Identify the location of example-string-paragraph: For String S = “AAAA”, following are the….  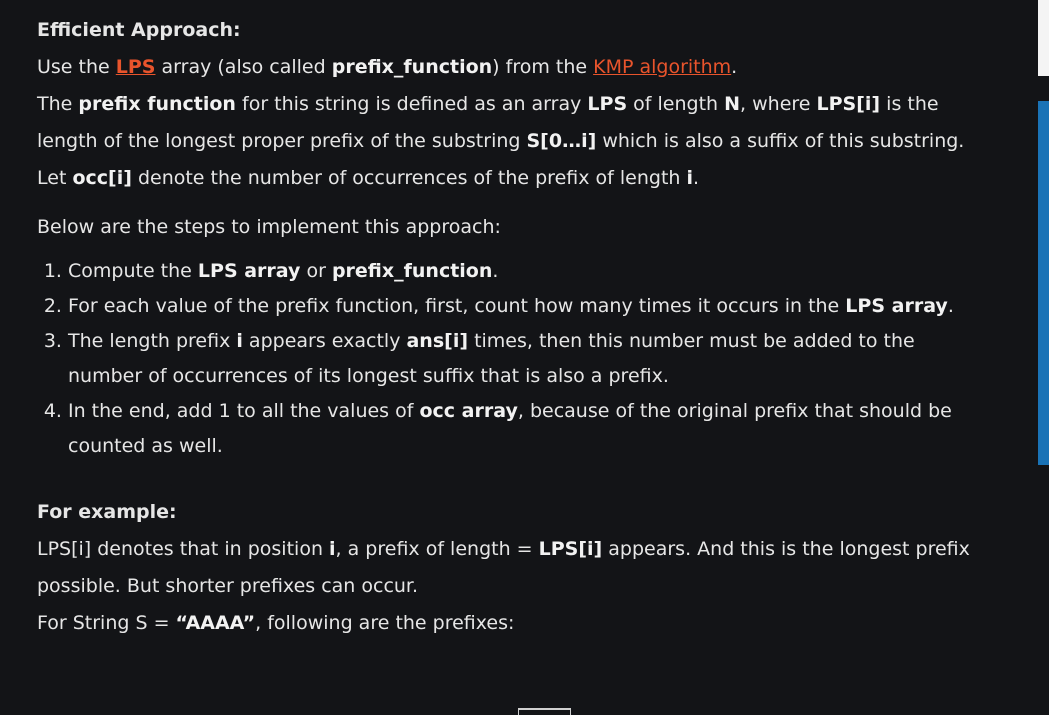
(512, 623).